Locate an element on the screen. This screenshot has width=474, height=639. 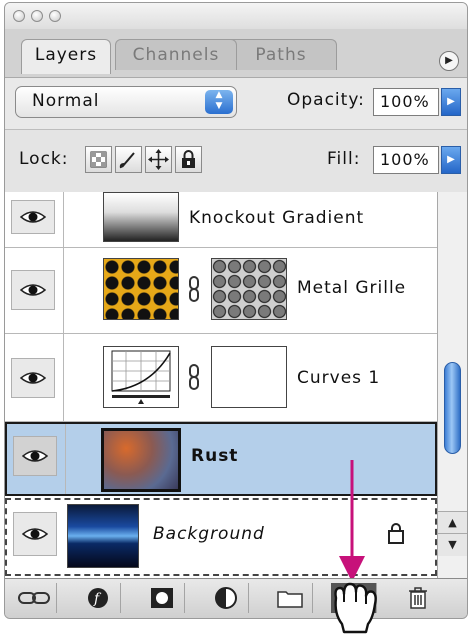
fill-label: Fill: is located at coordinates (344, 159).